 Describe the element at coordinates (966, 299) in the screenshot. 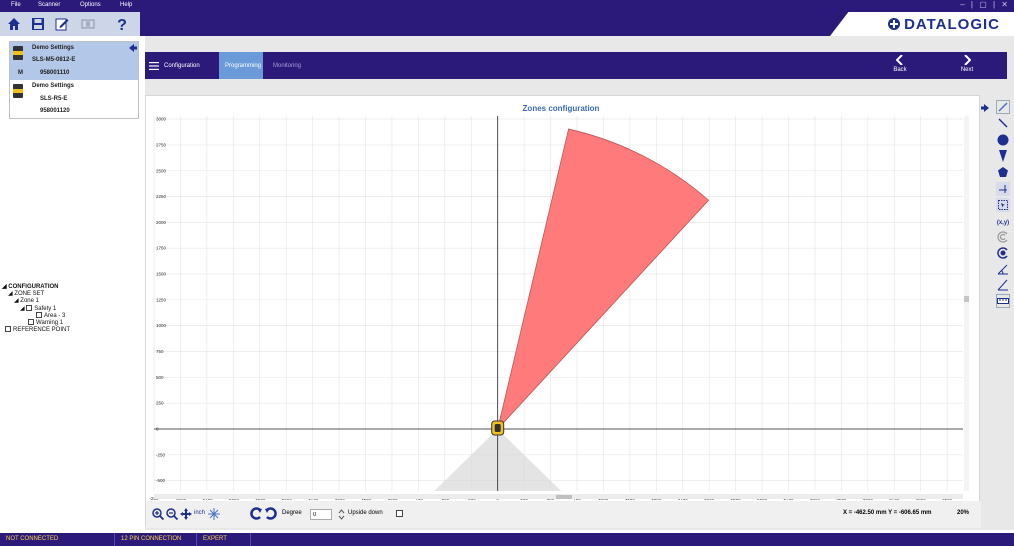

I see `vertical-scroll-thumb` at that location.